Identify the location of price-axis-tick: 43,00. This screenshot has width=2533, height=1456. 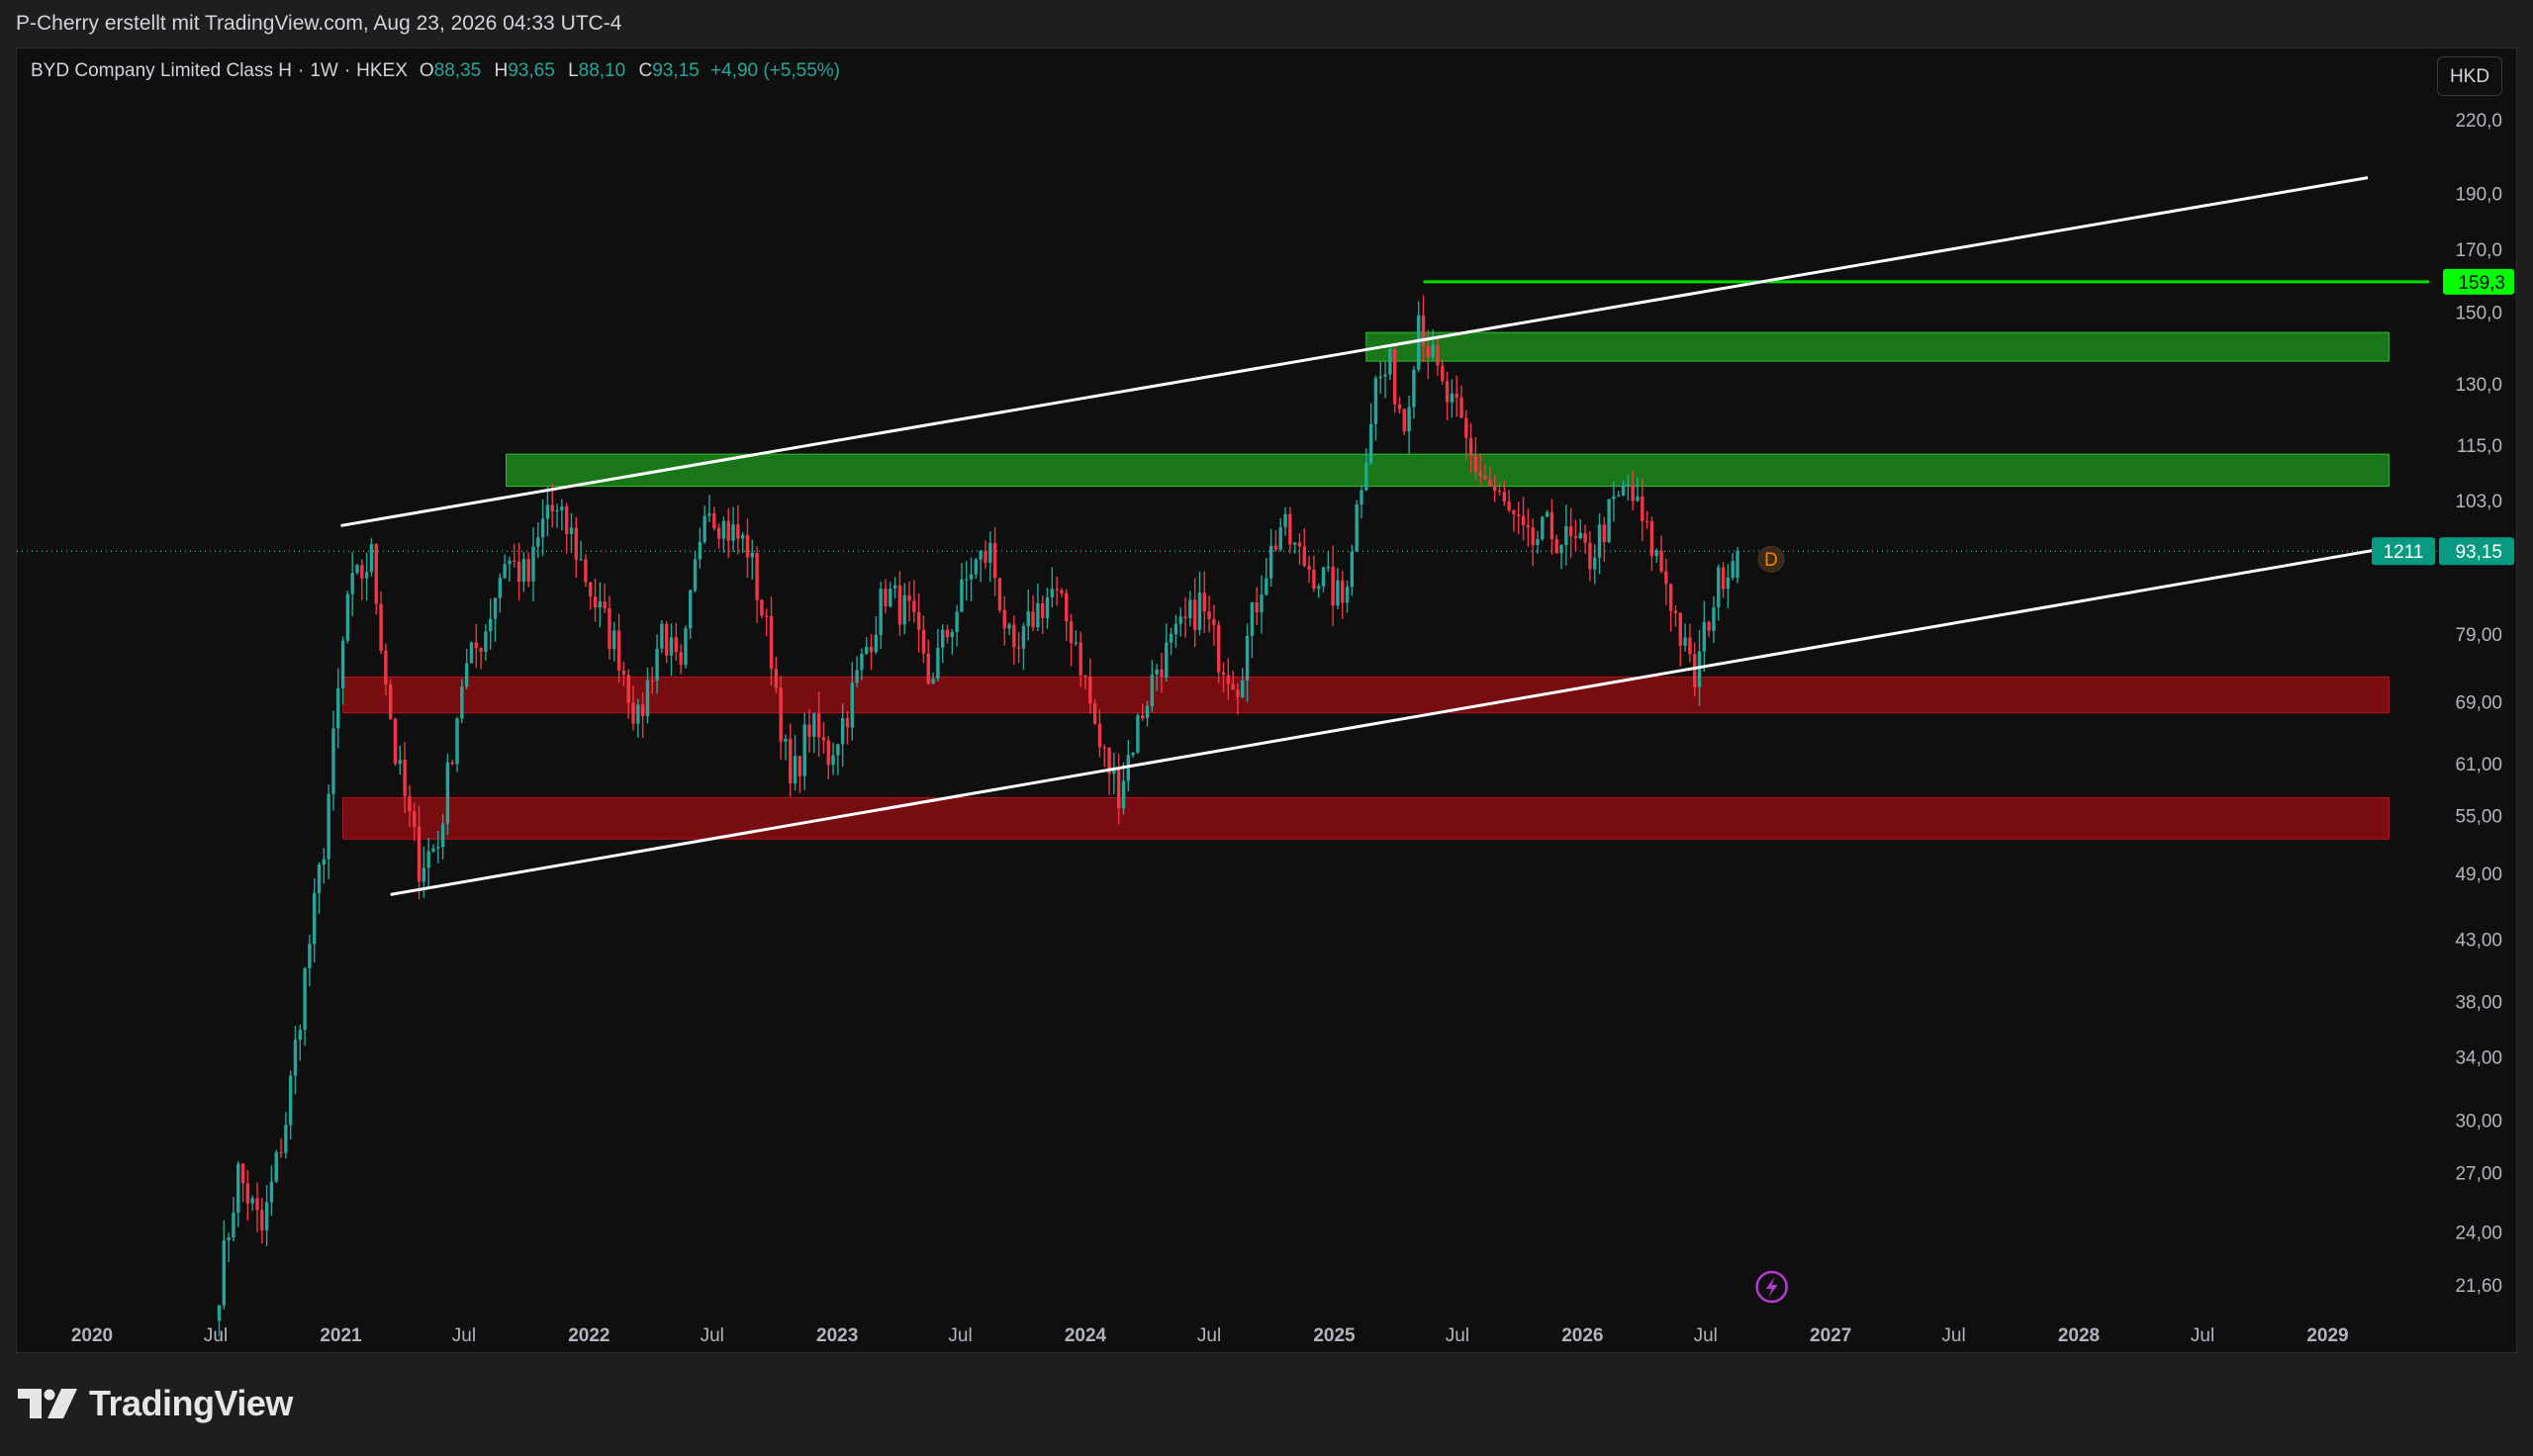
(2478, 941).